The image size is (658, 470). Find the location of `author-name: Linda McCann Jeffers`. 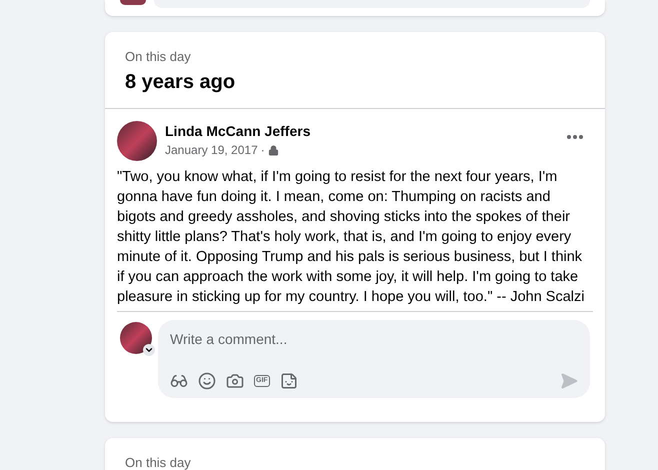

author-name: Linda McCann Jeffers is located at coordinates (362, 131).